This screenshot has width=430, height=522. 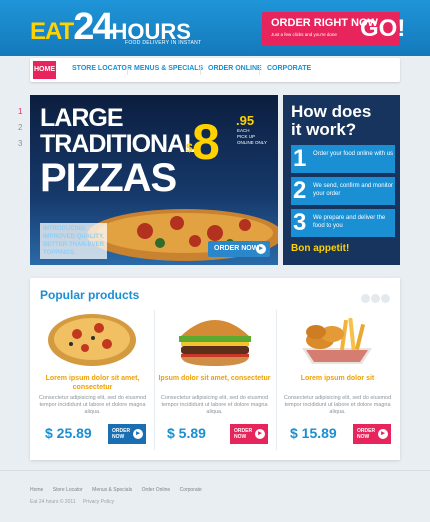 What do you see at coordinates (300, 222) in the screenshot?
I see `step-number: 3` at bounding box center [300, 222].